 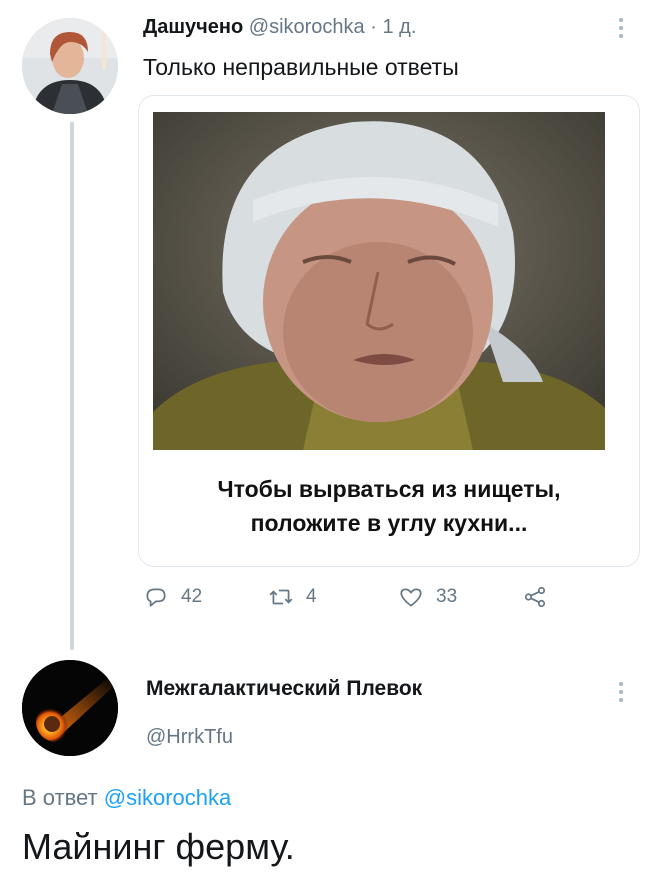 What do you see at coordinates (60, 797) in the screenshot?
I see `reply-prefix: В ответ` at bounding box center [60, 797].